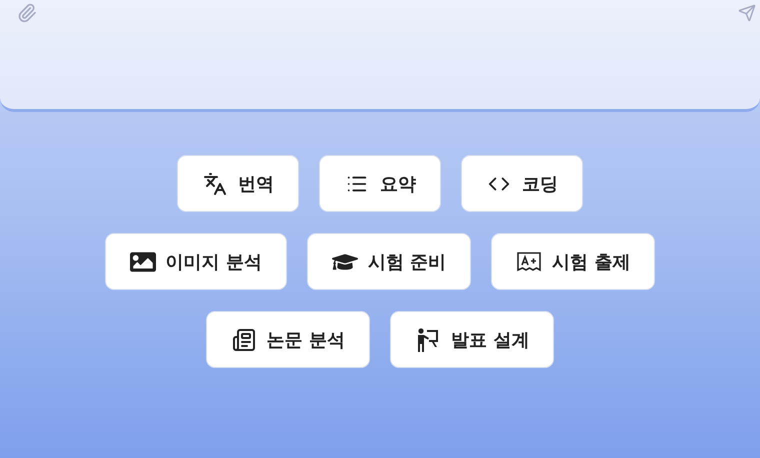 This screenshot has width=760, height=458. What do you see at coordinates (522, 183) in the screenshot?
I see `quick-action-button: 코딩` at bounding box center [522, 183].